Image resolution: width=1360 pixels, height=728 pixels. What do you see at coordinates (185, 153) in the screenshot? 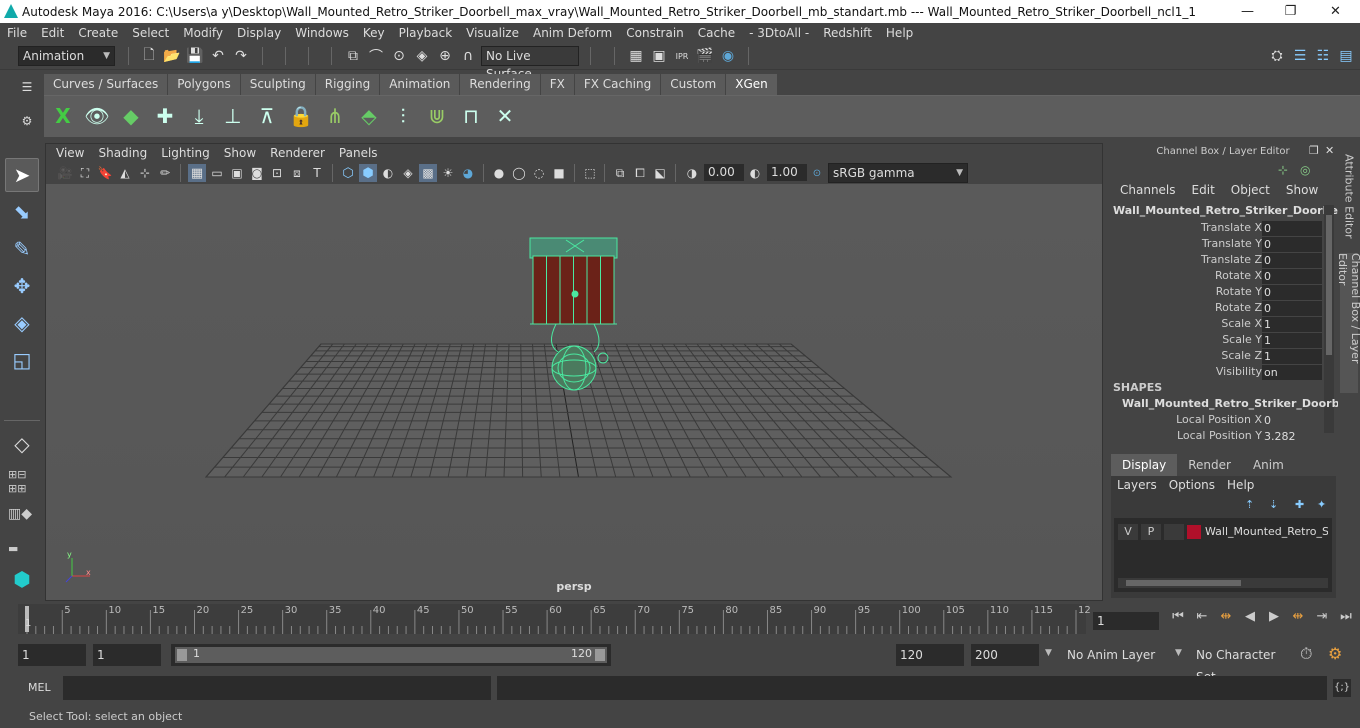
I see `vp-menu-lighting: Lighting` at bounding box center [185, 153].